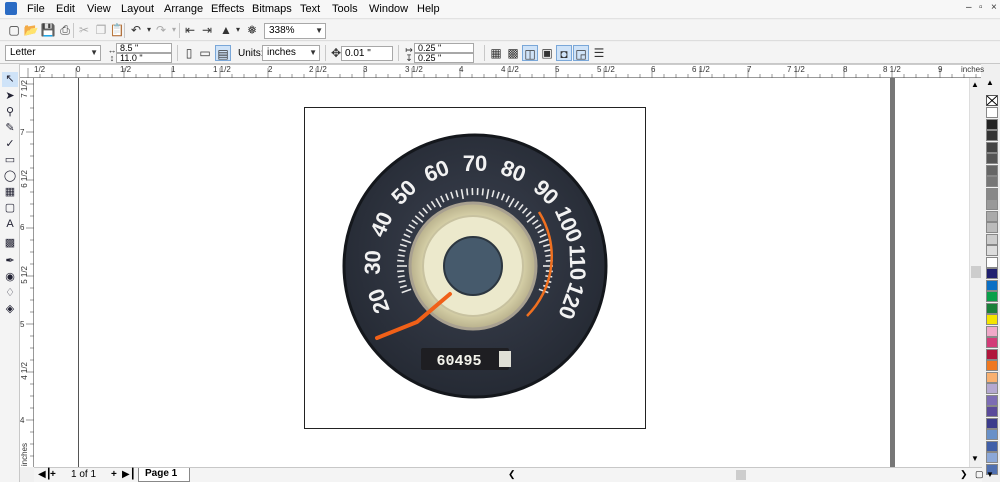 The width and height of the screenshot is (1000, 482). Describe the element at coordinates (345, 9) in the screenshot. I see `menu-tools: Tools` at that location.